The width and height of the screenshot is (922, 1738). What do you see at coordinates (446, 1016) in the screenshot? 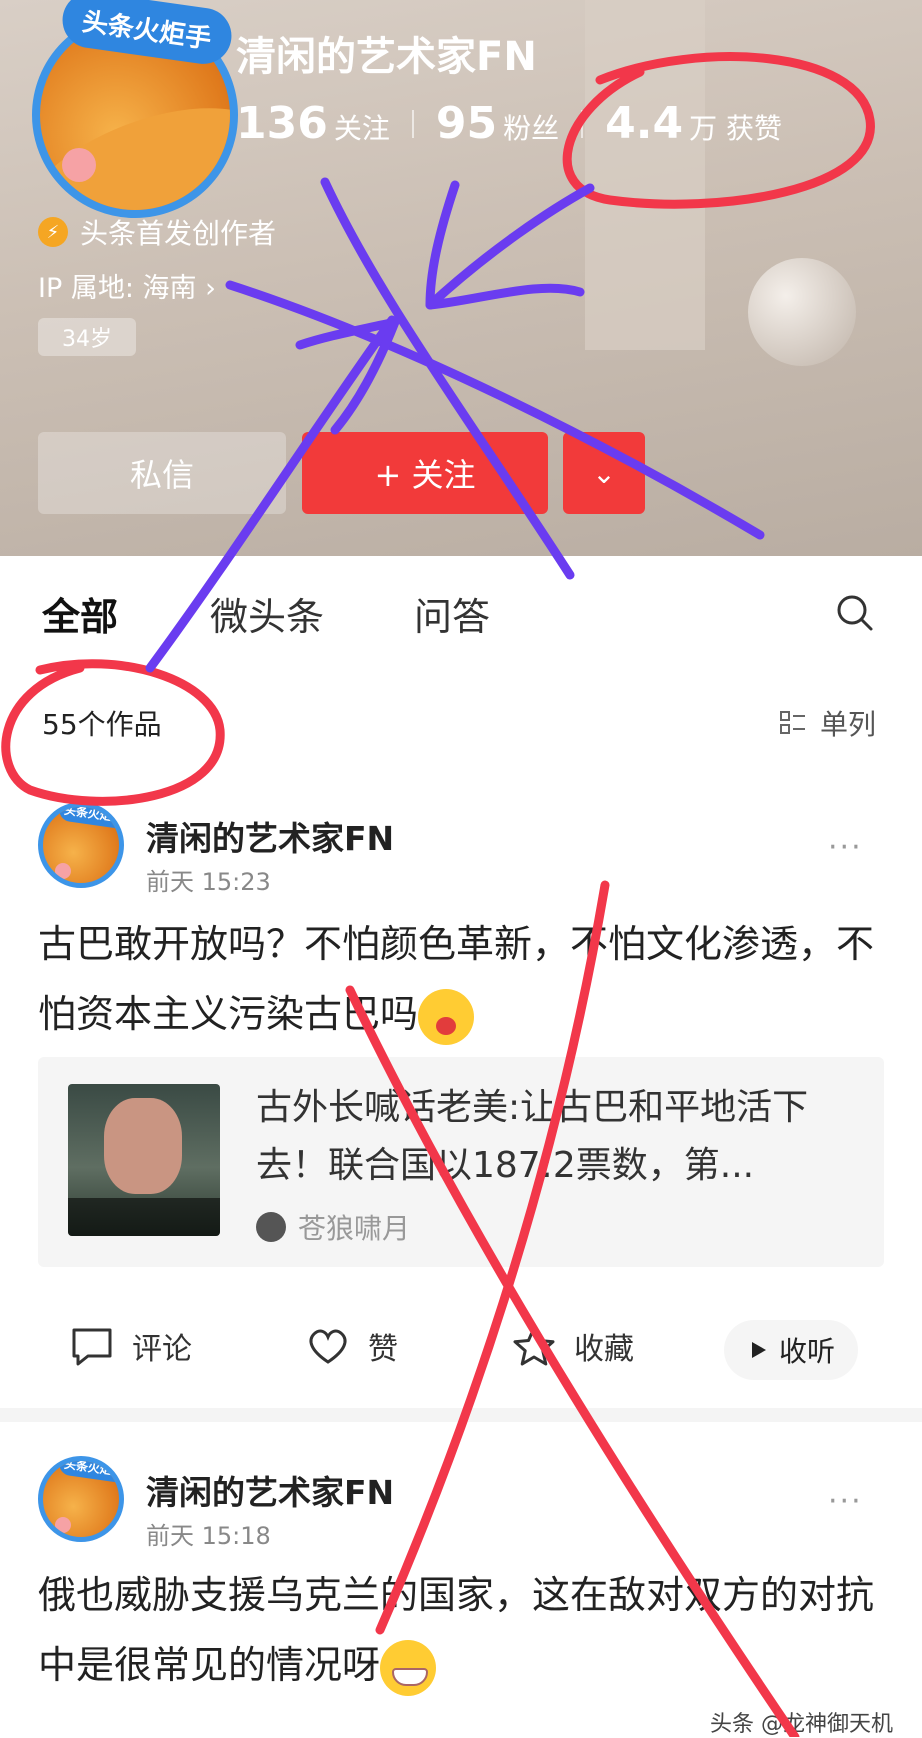
I see `crying-emoji-icon` at bounding box center [446, 1016].